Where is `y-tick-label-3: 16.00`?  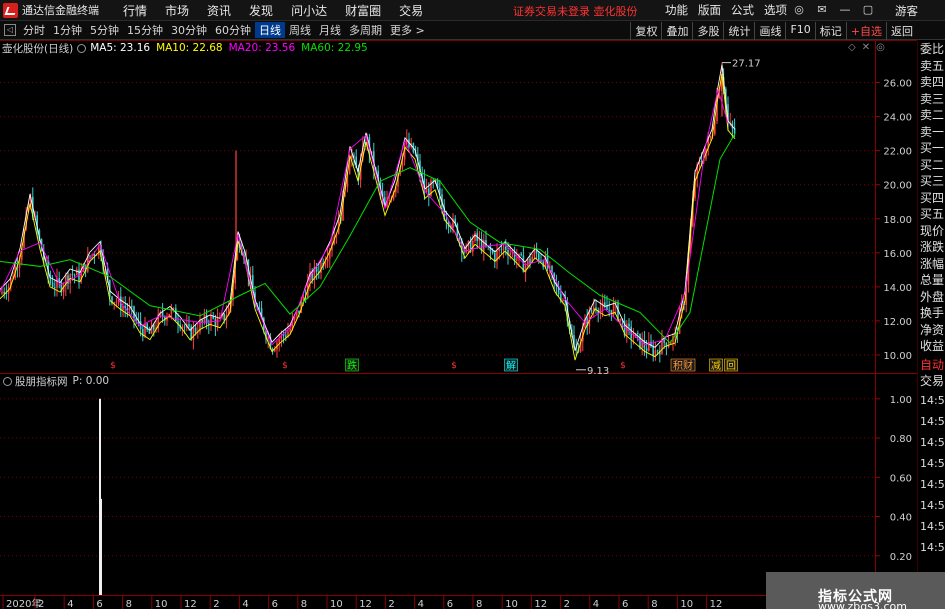
y-tick-label-3: 16.00 is located at coordinates (897, 254).